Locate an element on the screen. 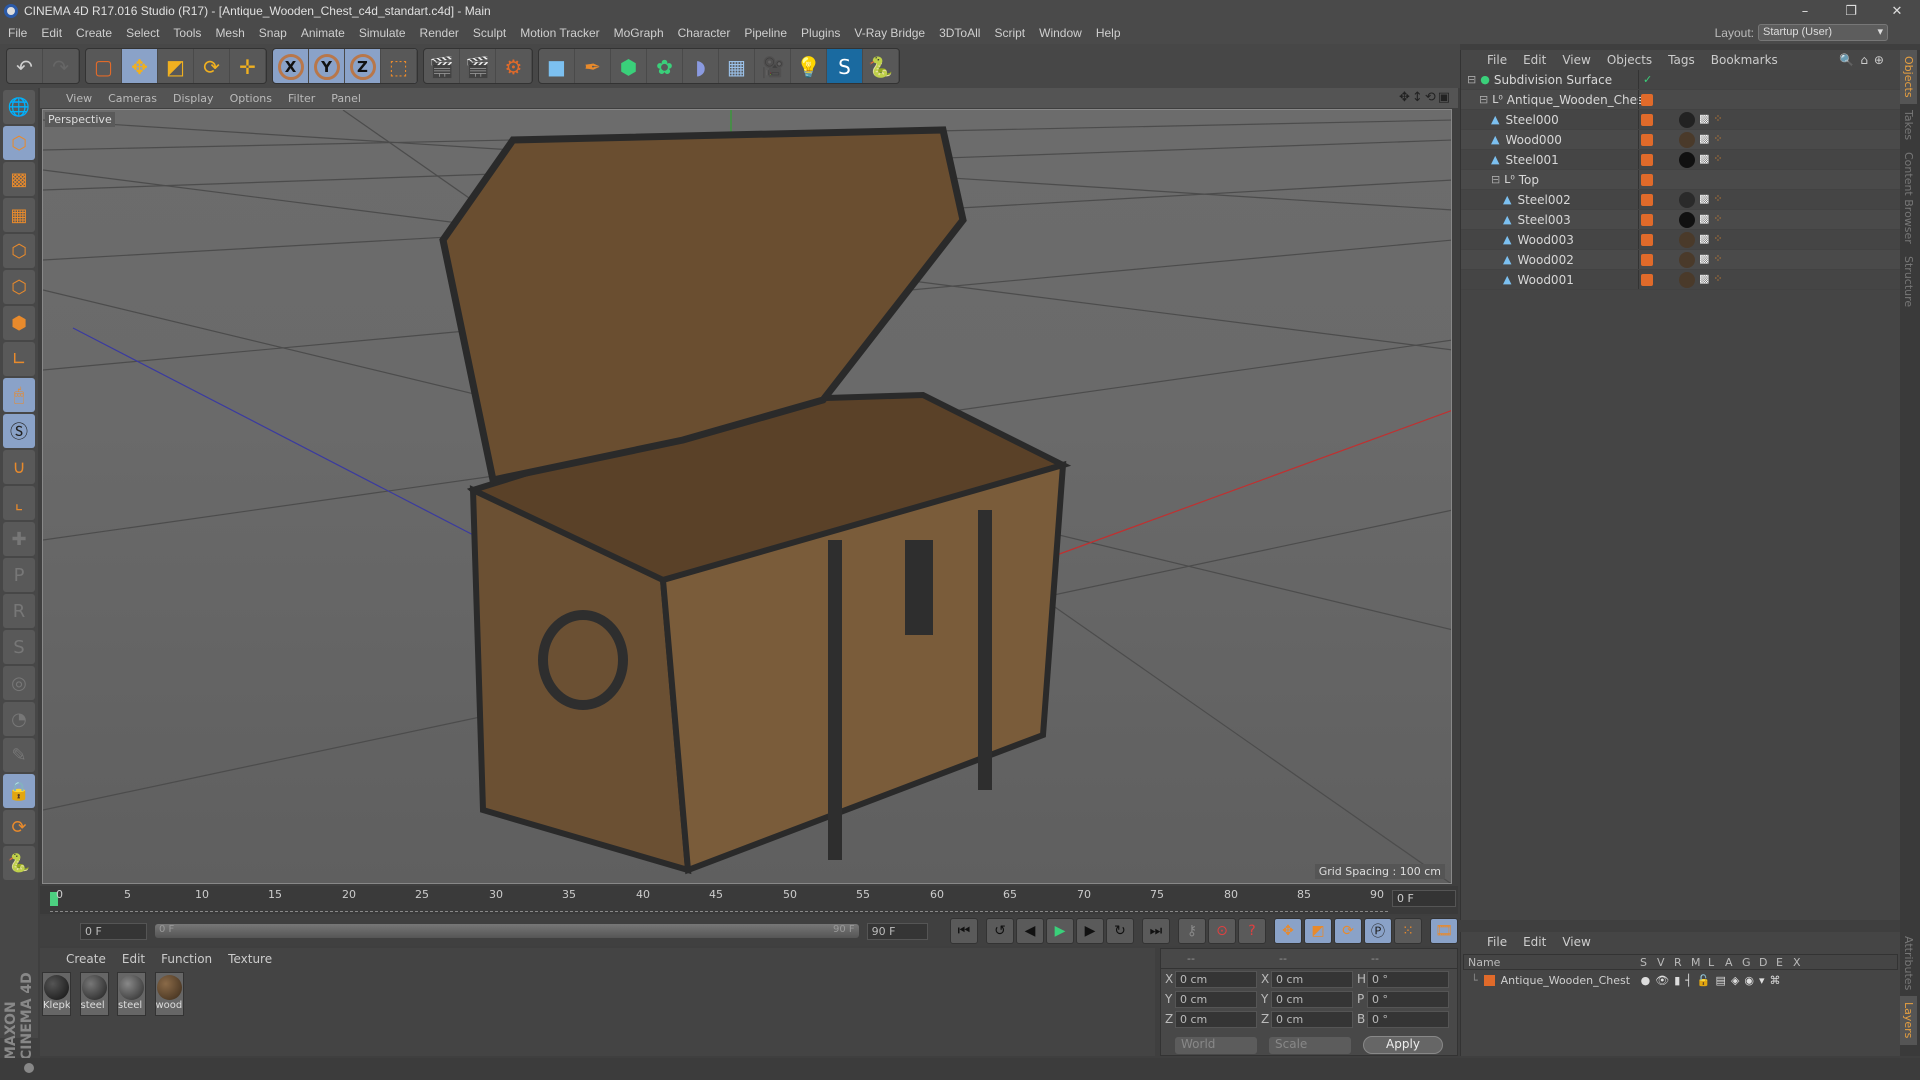  scale-tool-icon: ◩ is located at coordinates (176, 66).